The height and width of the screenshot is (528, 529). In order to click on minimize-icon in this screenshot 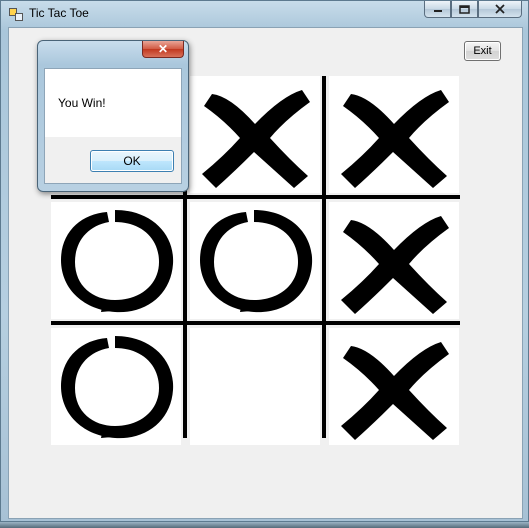, I will do `click(437, 11)`.